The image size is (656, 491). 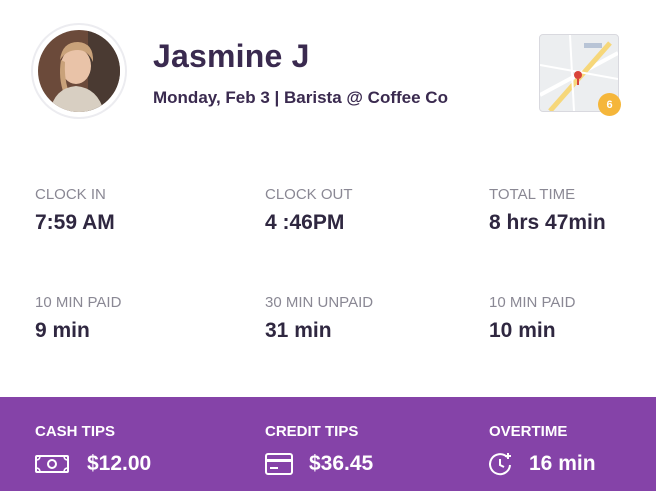 I want to click on clock-out-stat: CLOCK OUT 4 :46PM, so click(x=309, y=210).